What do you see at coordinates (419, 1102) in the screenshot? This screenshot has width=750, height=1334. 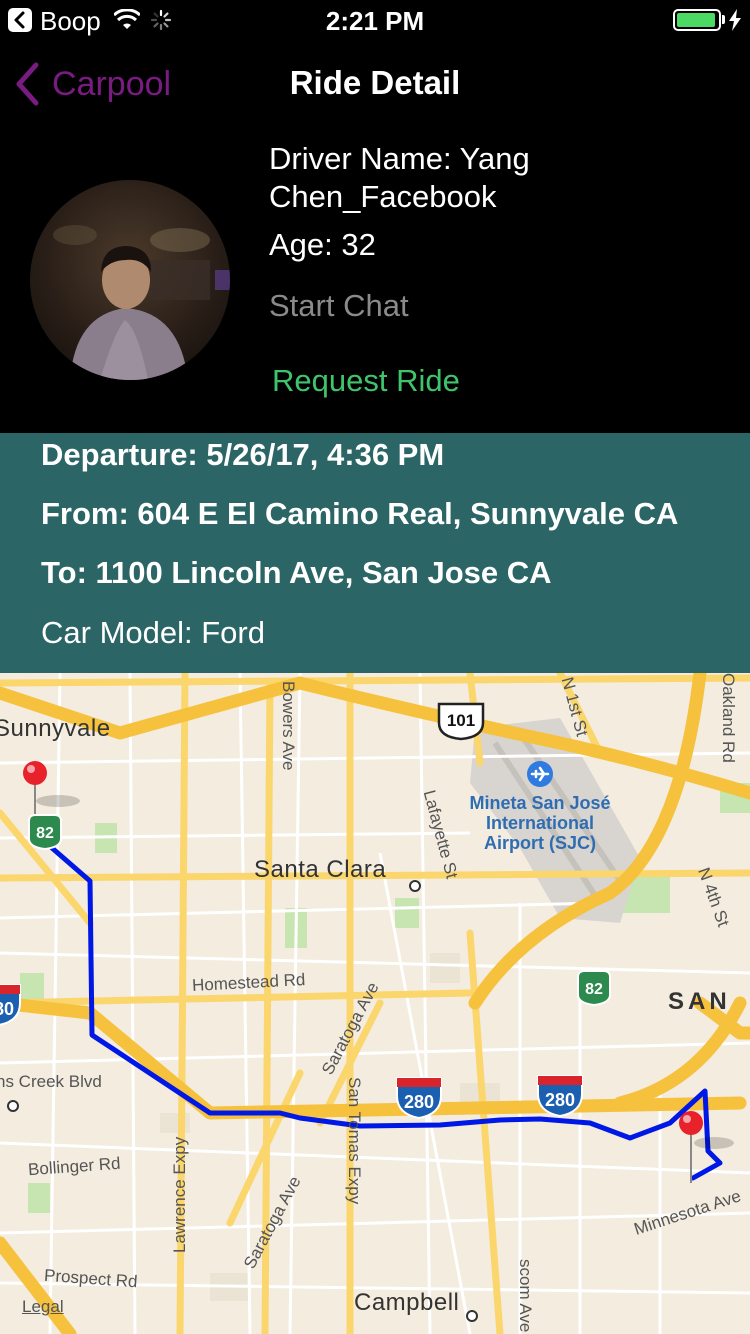 I see `i280-shield-a-label: 280` at bounding box center [419, 1102].